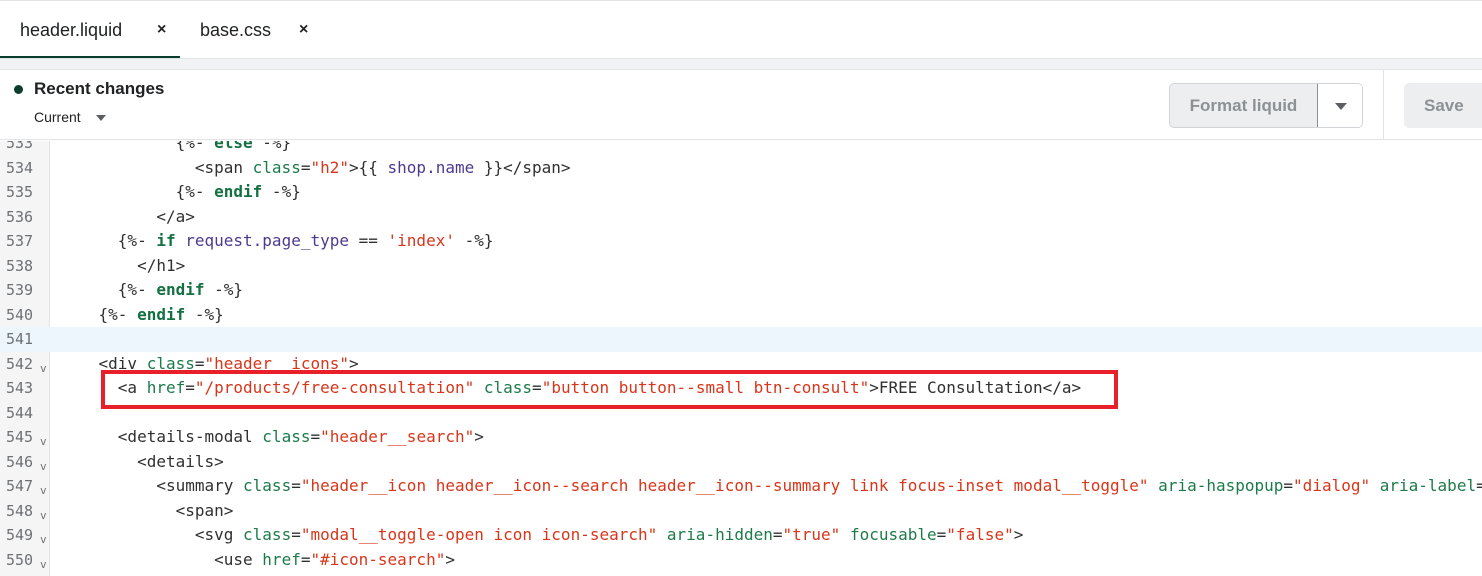 The height and width of the screenshot is (576, 1482). I want to click on tab-base-css: base.css ×, so click(250, 30).